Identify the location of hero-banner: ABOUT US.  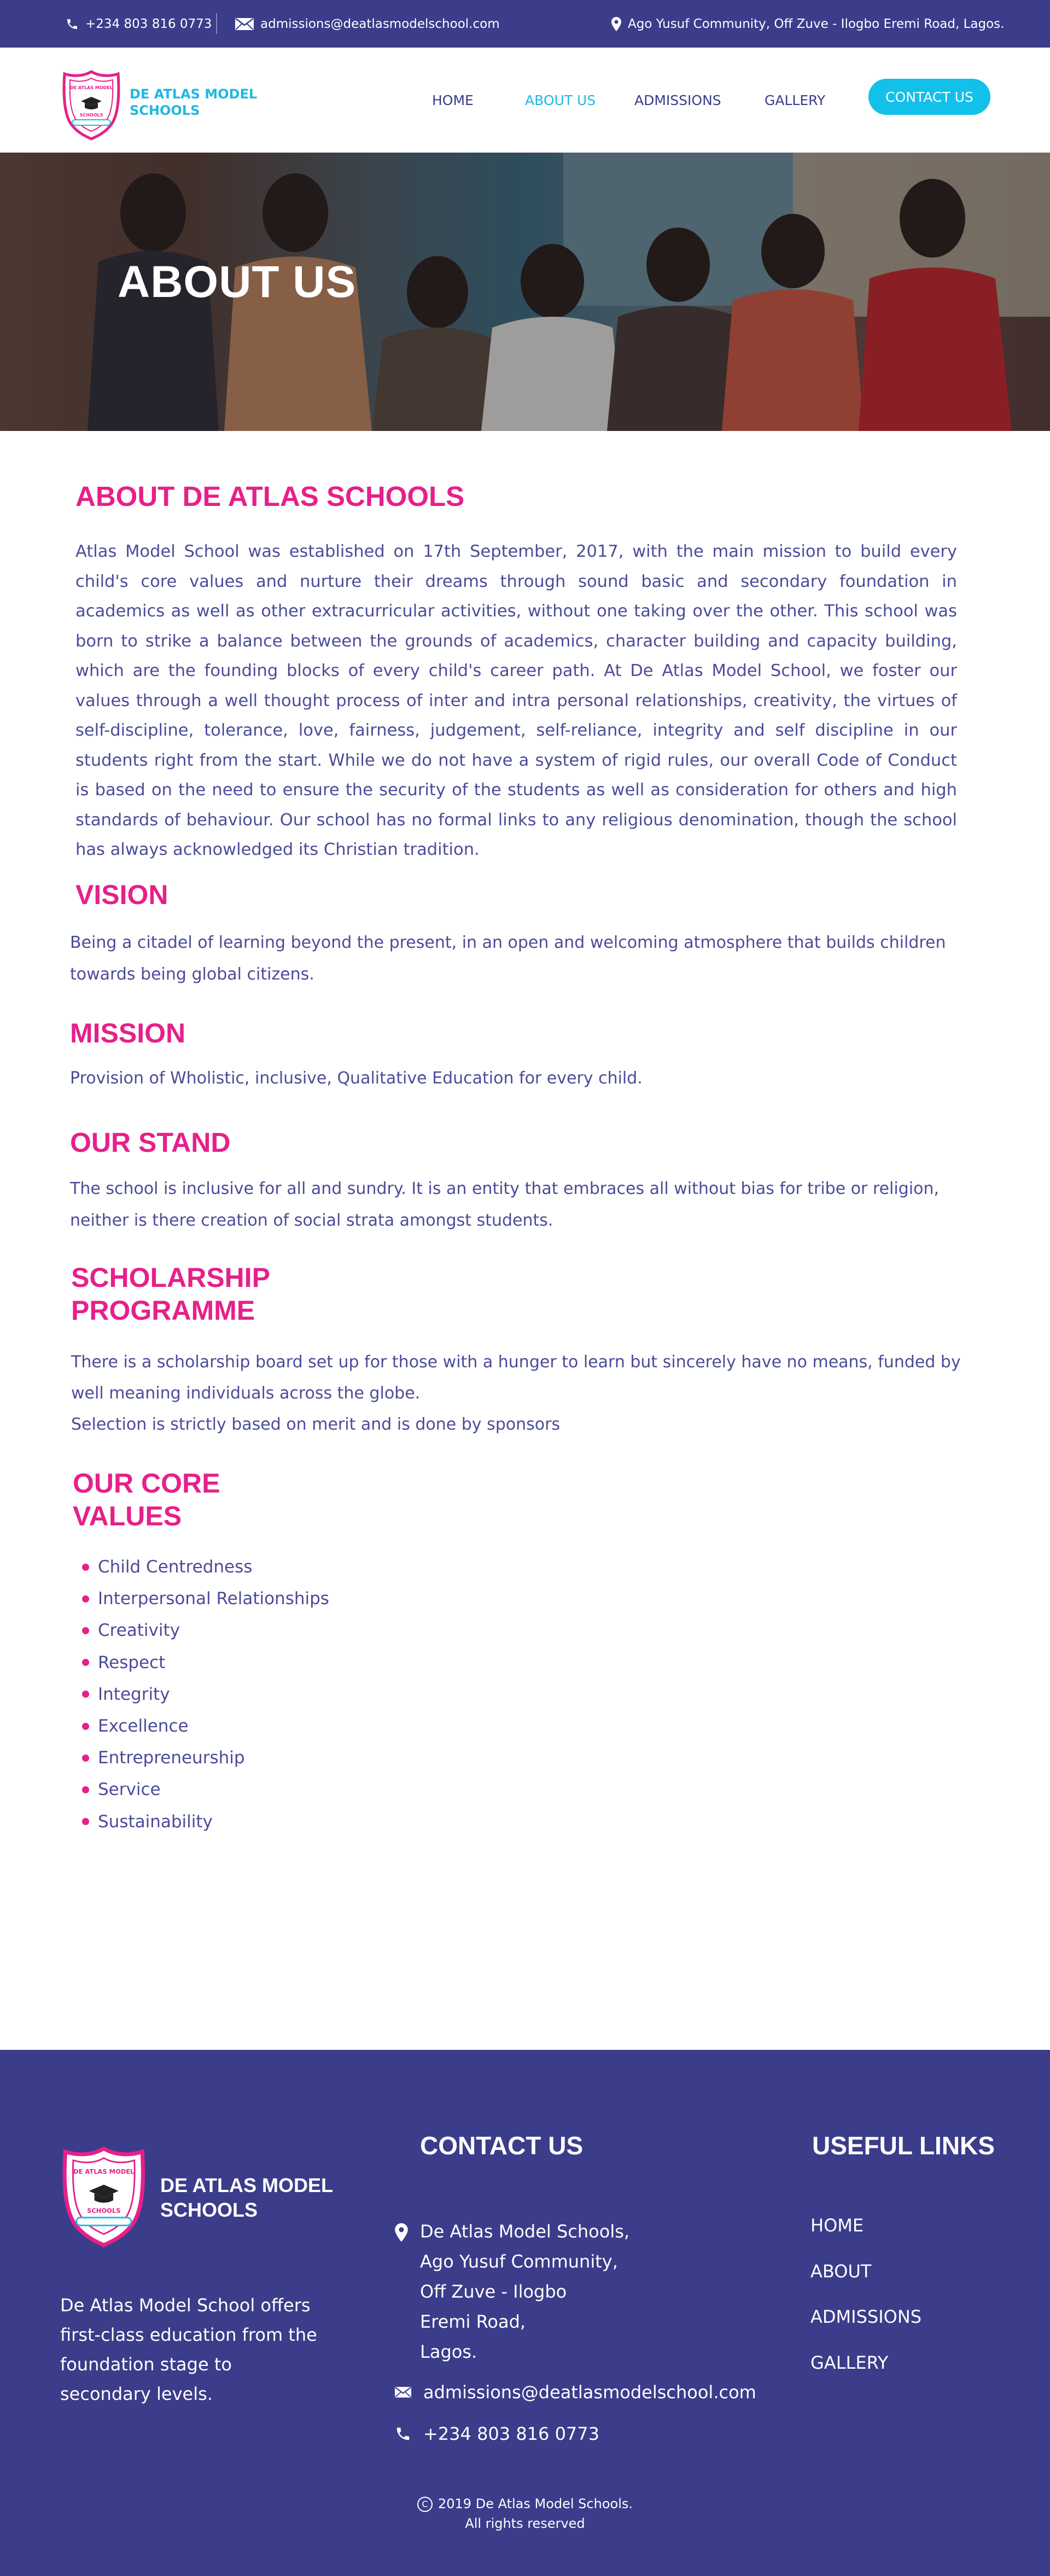
(525, 292).